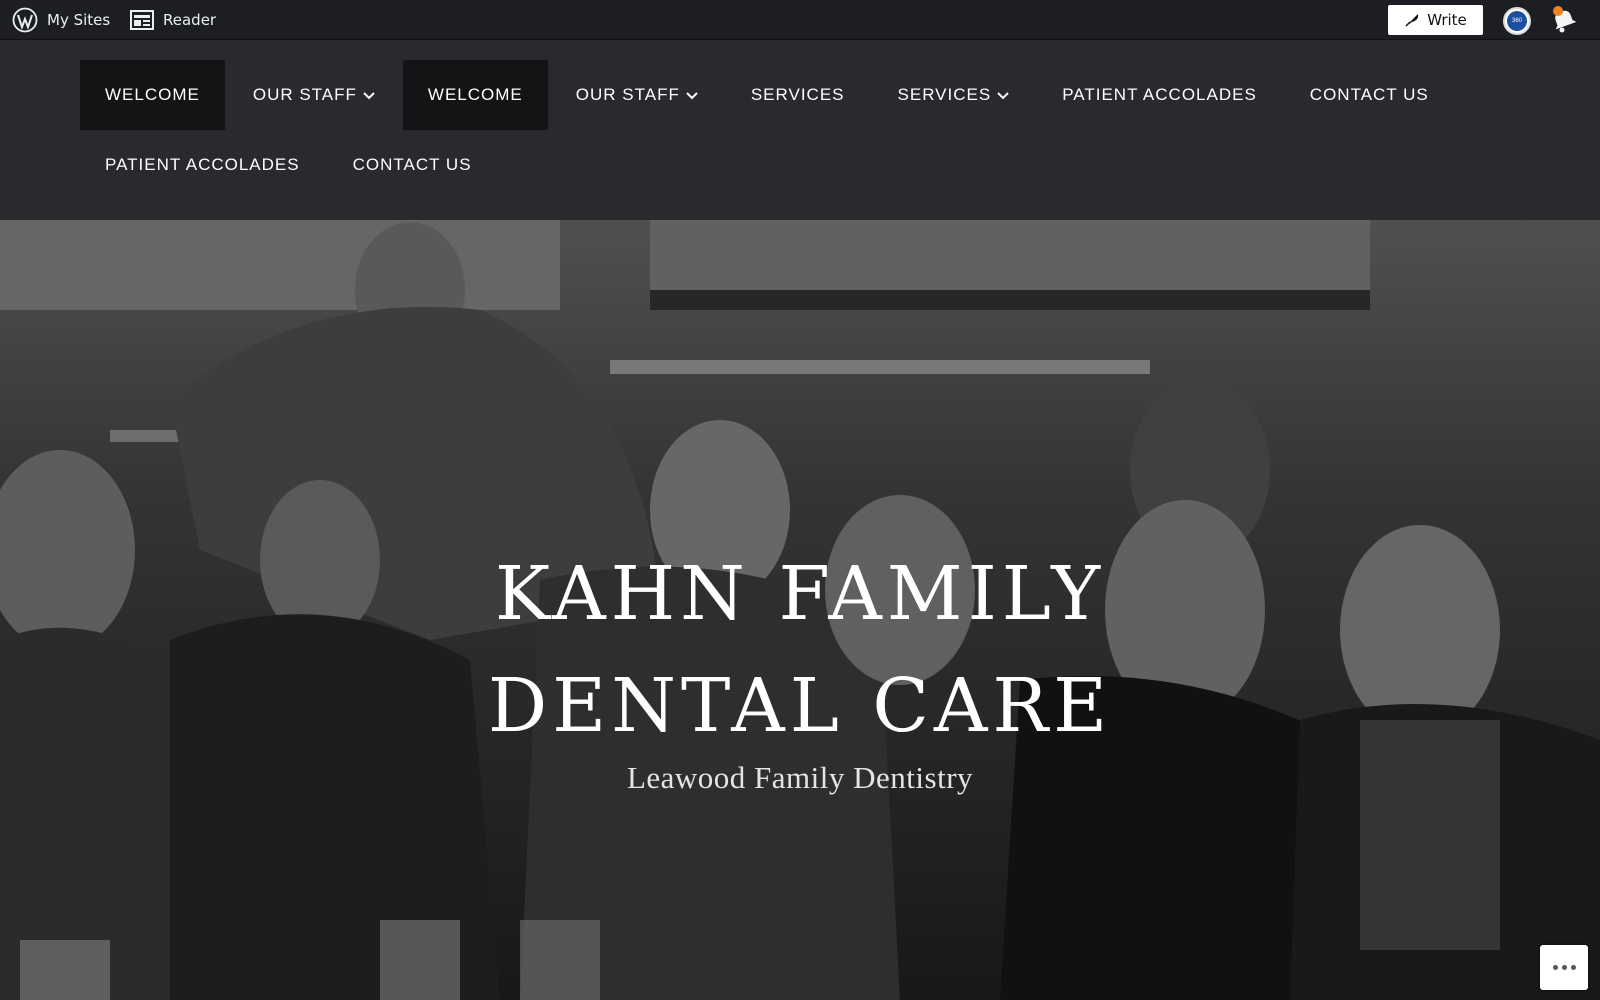 The image size is (1600, 1000). What do you see at coordinates (25, 19) in the screenshot?
I see `wordpress-icon` at bounding box center [25, 19].